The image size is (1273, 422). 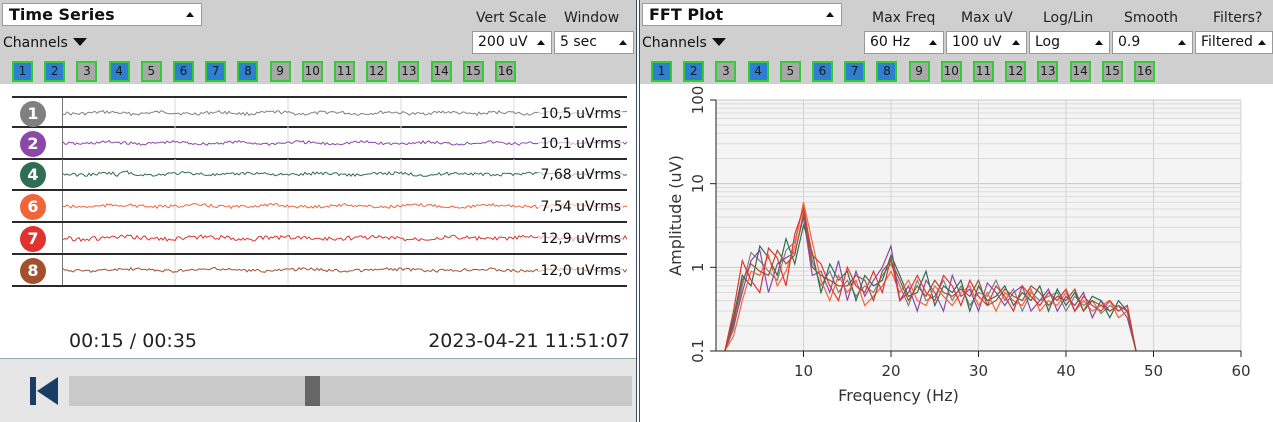 I want to click on vert-scale-select: 200 uV, so click(x=512, y=42).